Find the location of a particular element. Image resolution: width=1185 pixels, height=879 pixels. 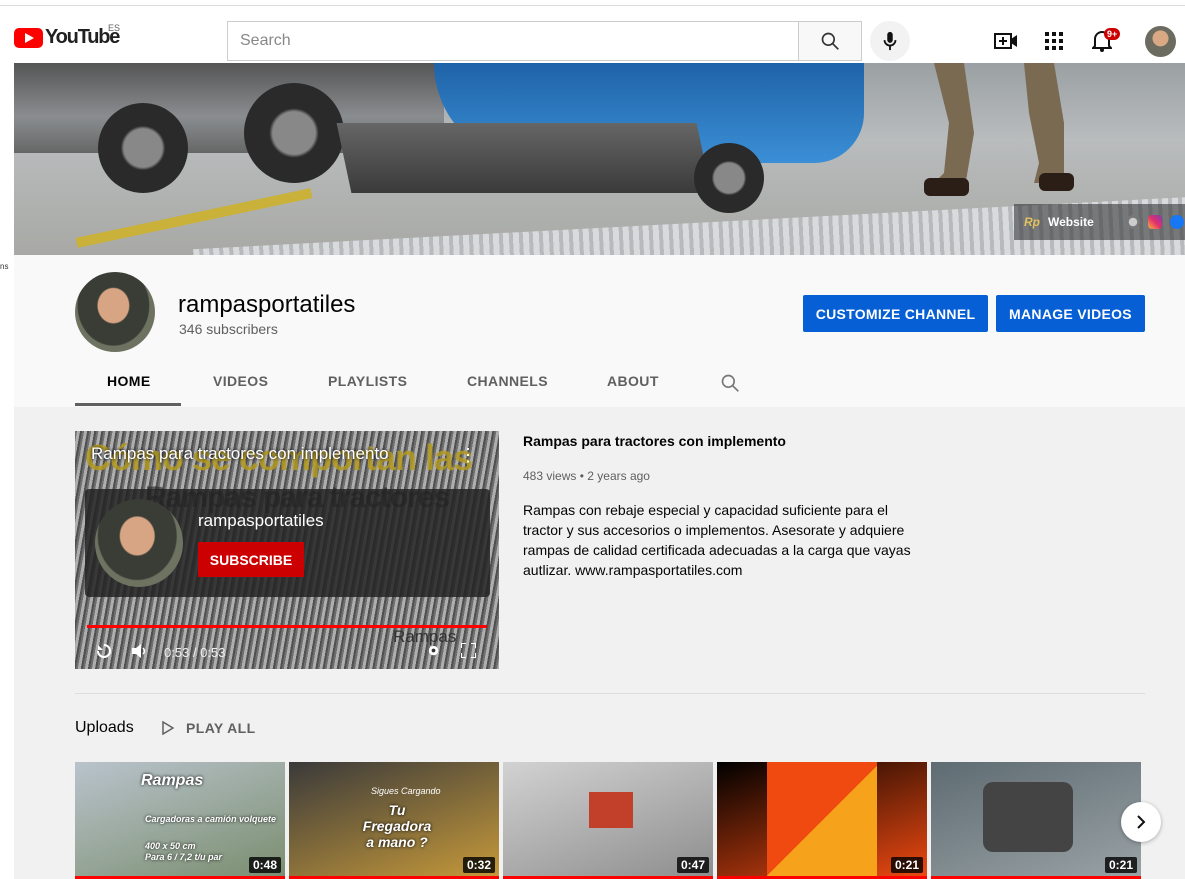

featured-video-meta: 483 views • 2 years ago is located at coordinates (586, 476).